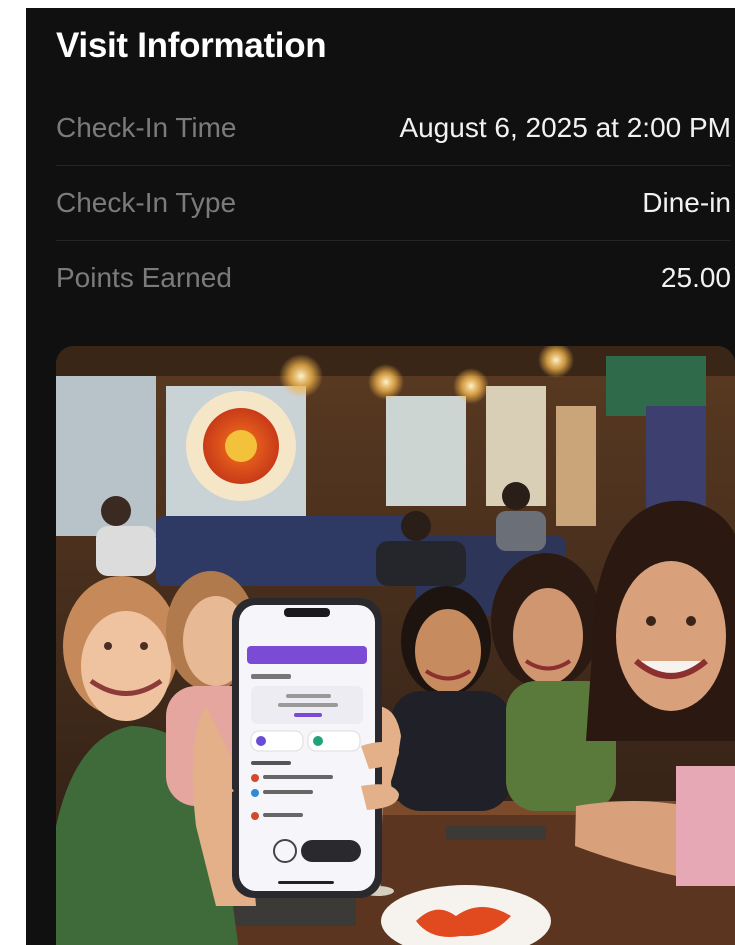 Image resolution: width=735 pixels, height=945 pixels. I want to click on check-in-time-value: August 6, 2025 at 2:00 PM, so click(565, 127).